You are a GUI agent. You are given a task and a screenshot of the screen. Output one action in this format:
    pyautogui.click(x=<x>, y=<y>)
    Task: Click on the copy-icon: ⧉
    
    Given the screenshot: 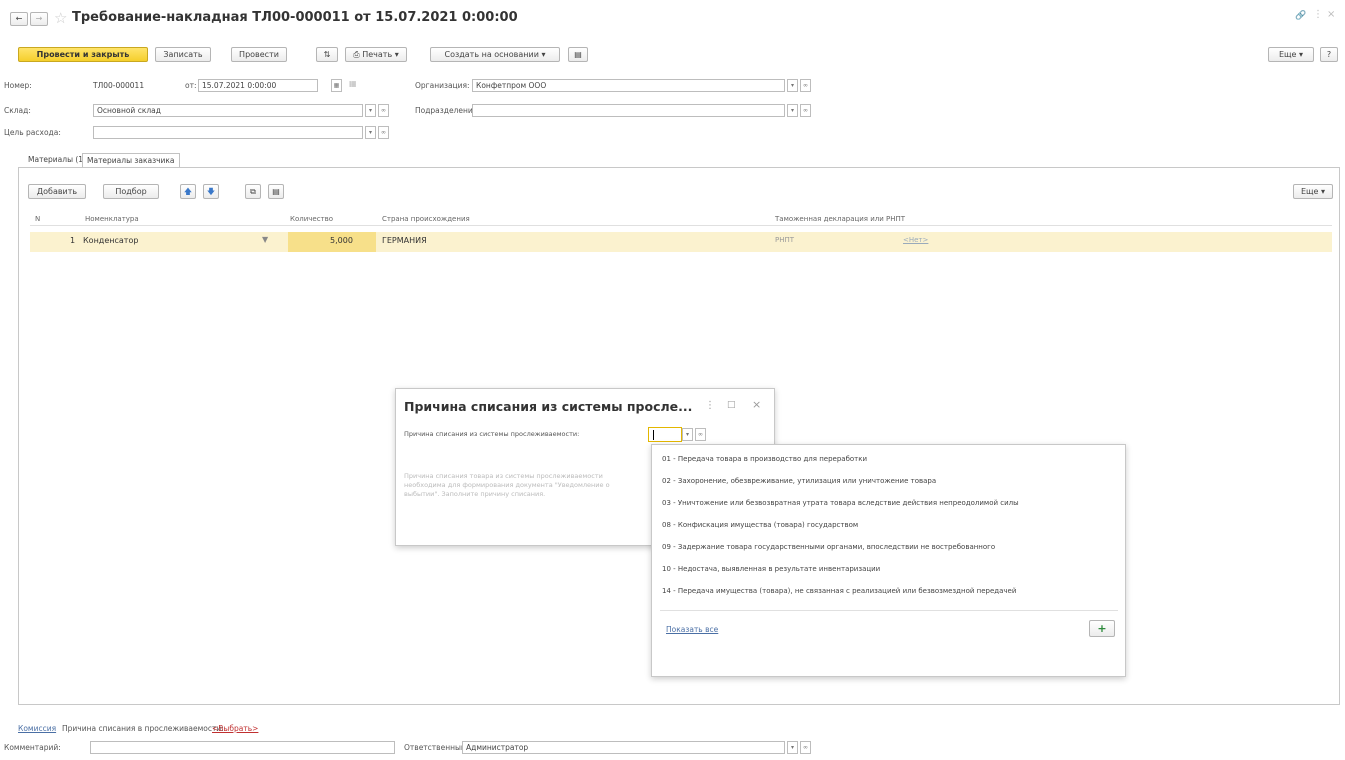 What is the action you would take?
    pyautogui.click(x=253, y=191)
    